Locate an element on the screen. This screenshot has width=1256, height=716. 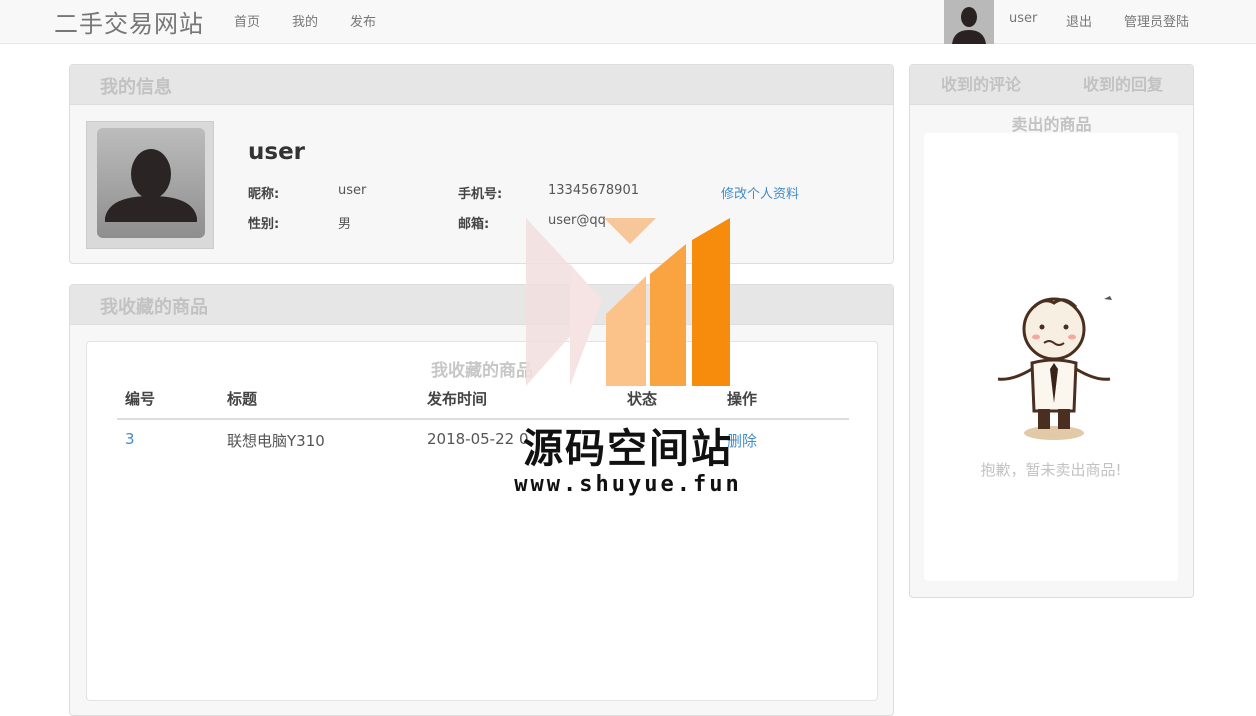
nav-avatar is located at coordinates (969, 22).